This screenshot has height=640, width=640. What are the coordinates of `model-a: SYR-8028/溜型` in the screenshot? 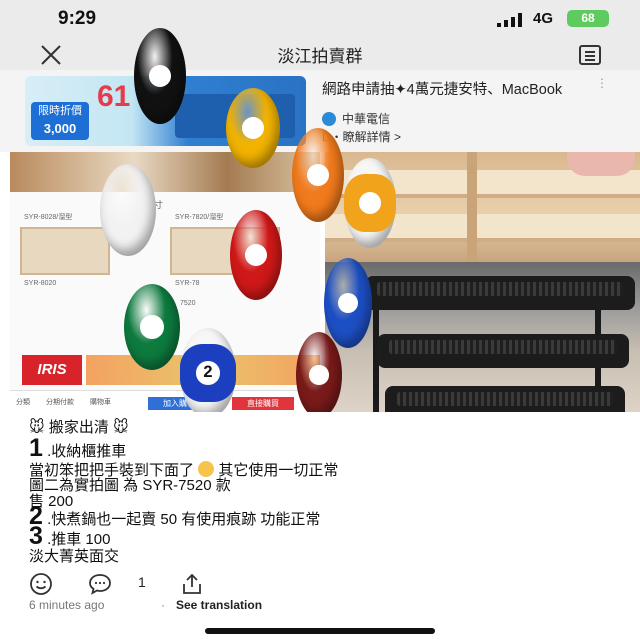 It's located at (48, 217).